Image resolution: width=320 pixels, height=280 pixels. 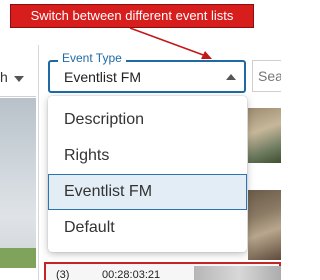 What do you see at coordinates (237, 273) in the screenshot?
I see `event-thumbnail-strip` at bounding box center [237, 273].